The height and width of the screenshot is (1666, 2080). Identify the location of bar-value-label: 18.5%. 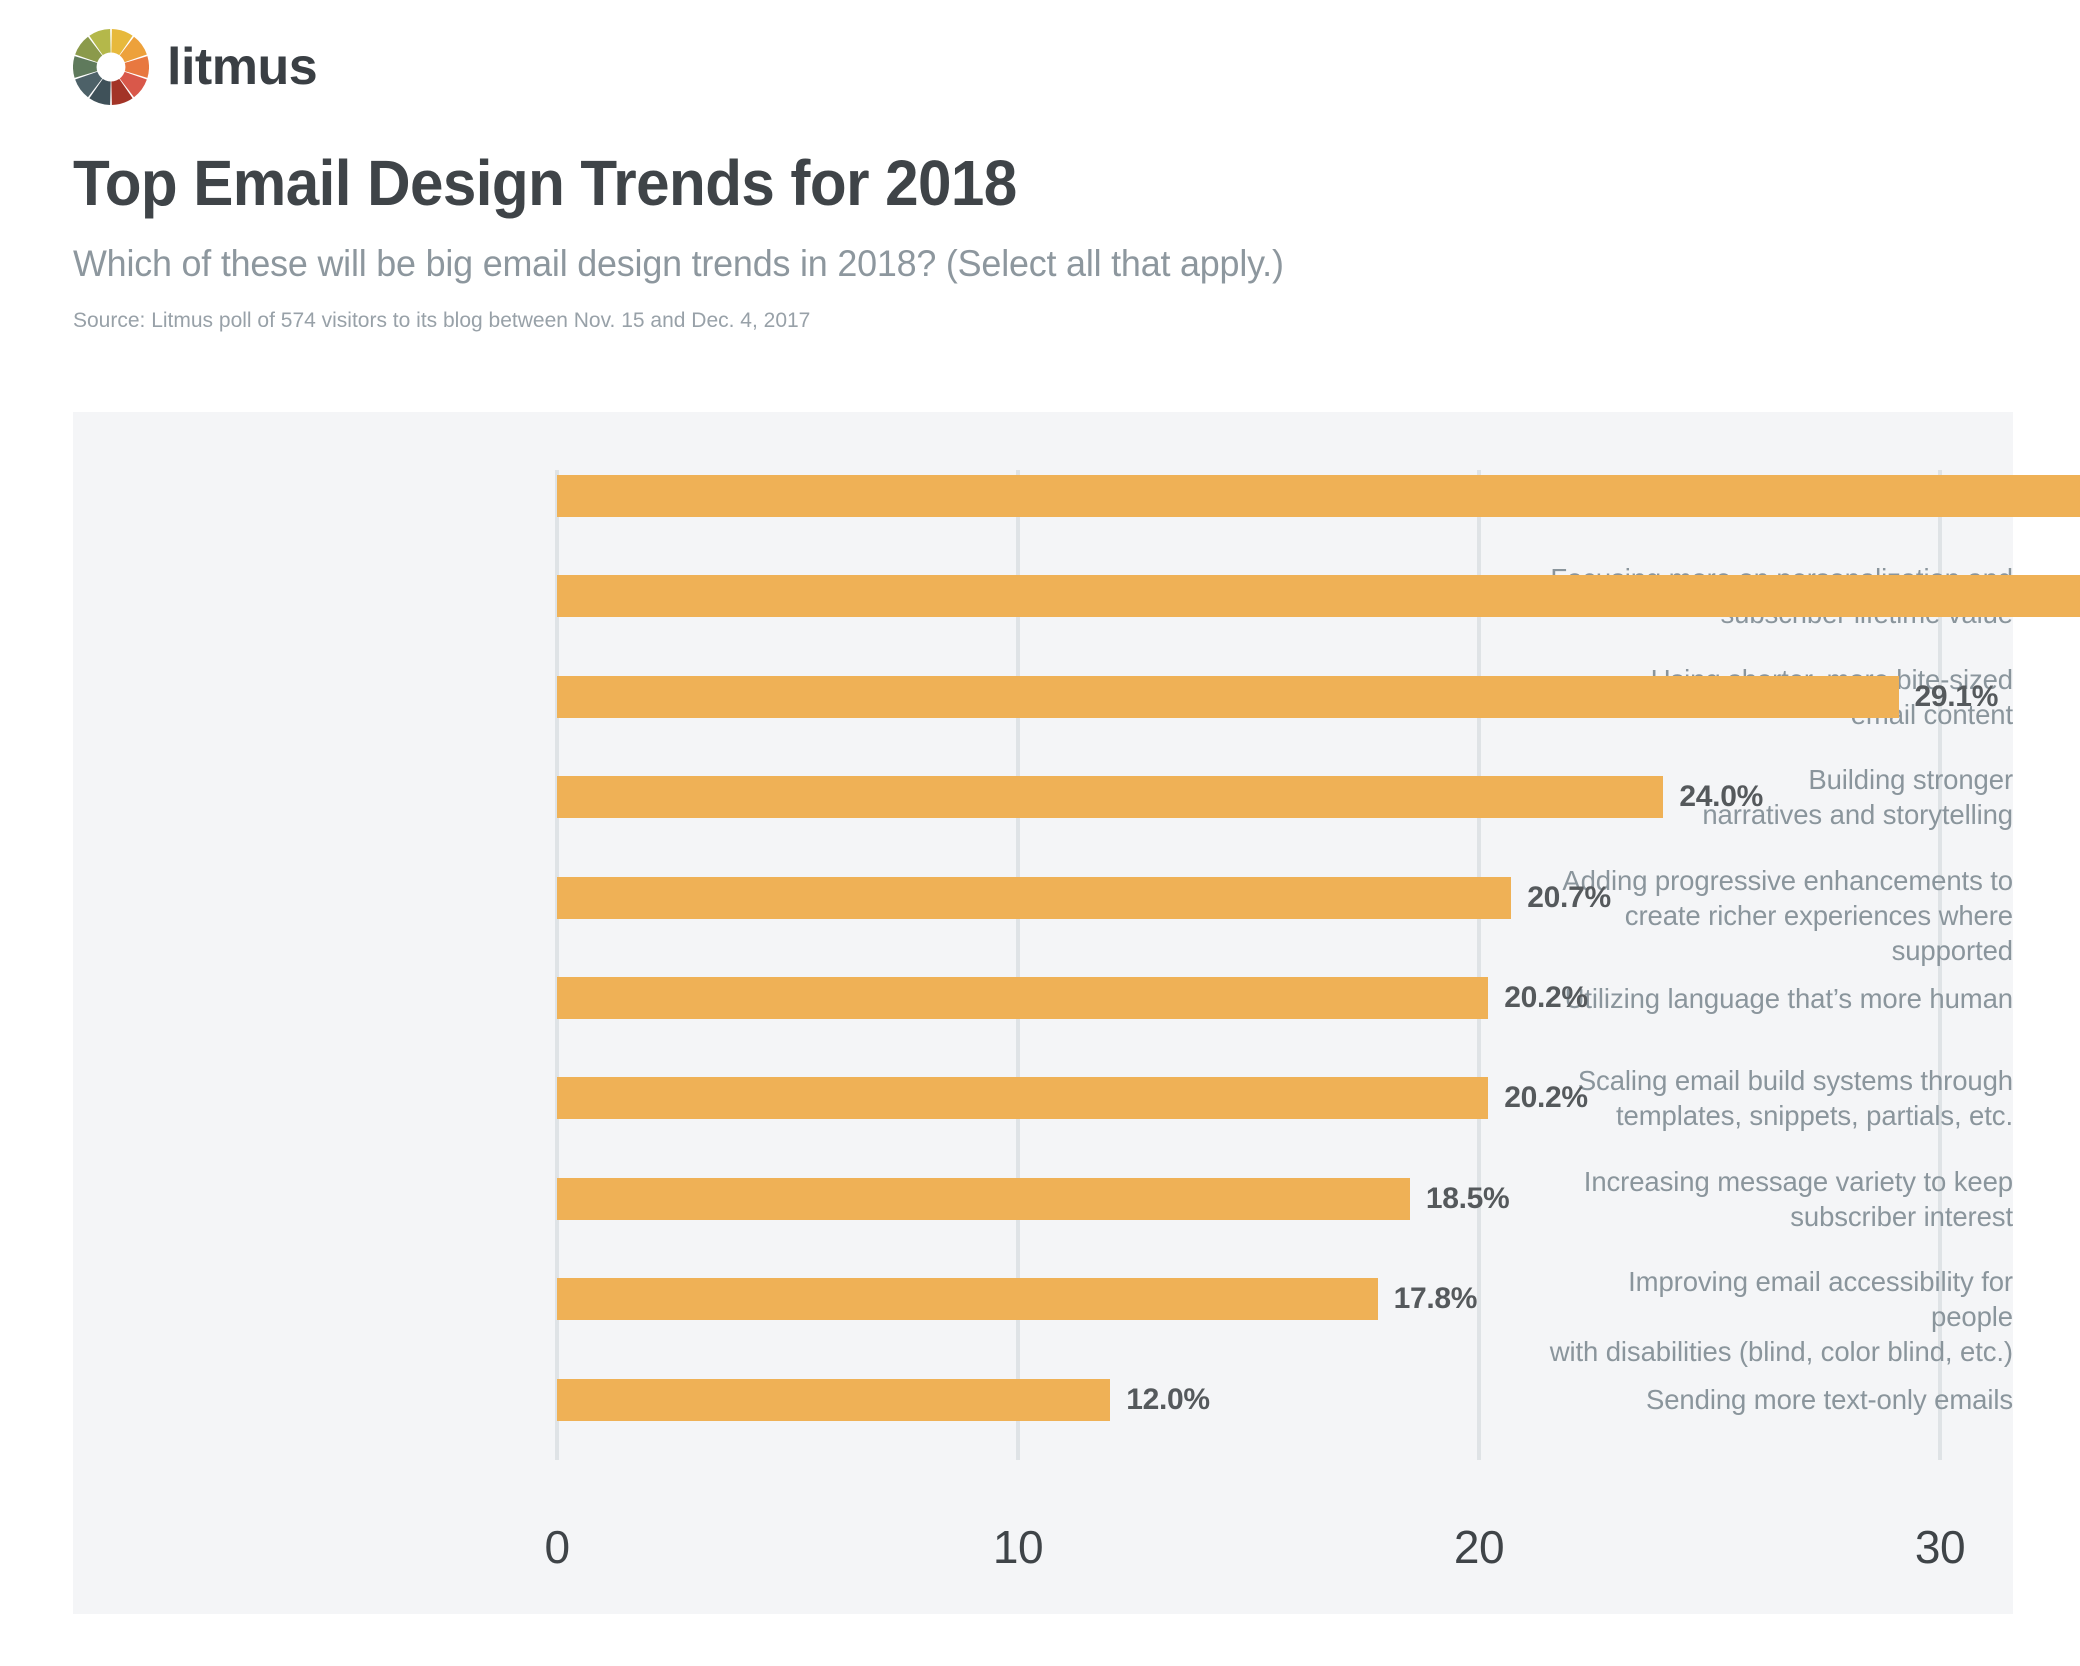
(1467, 1198).